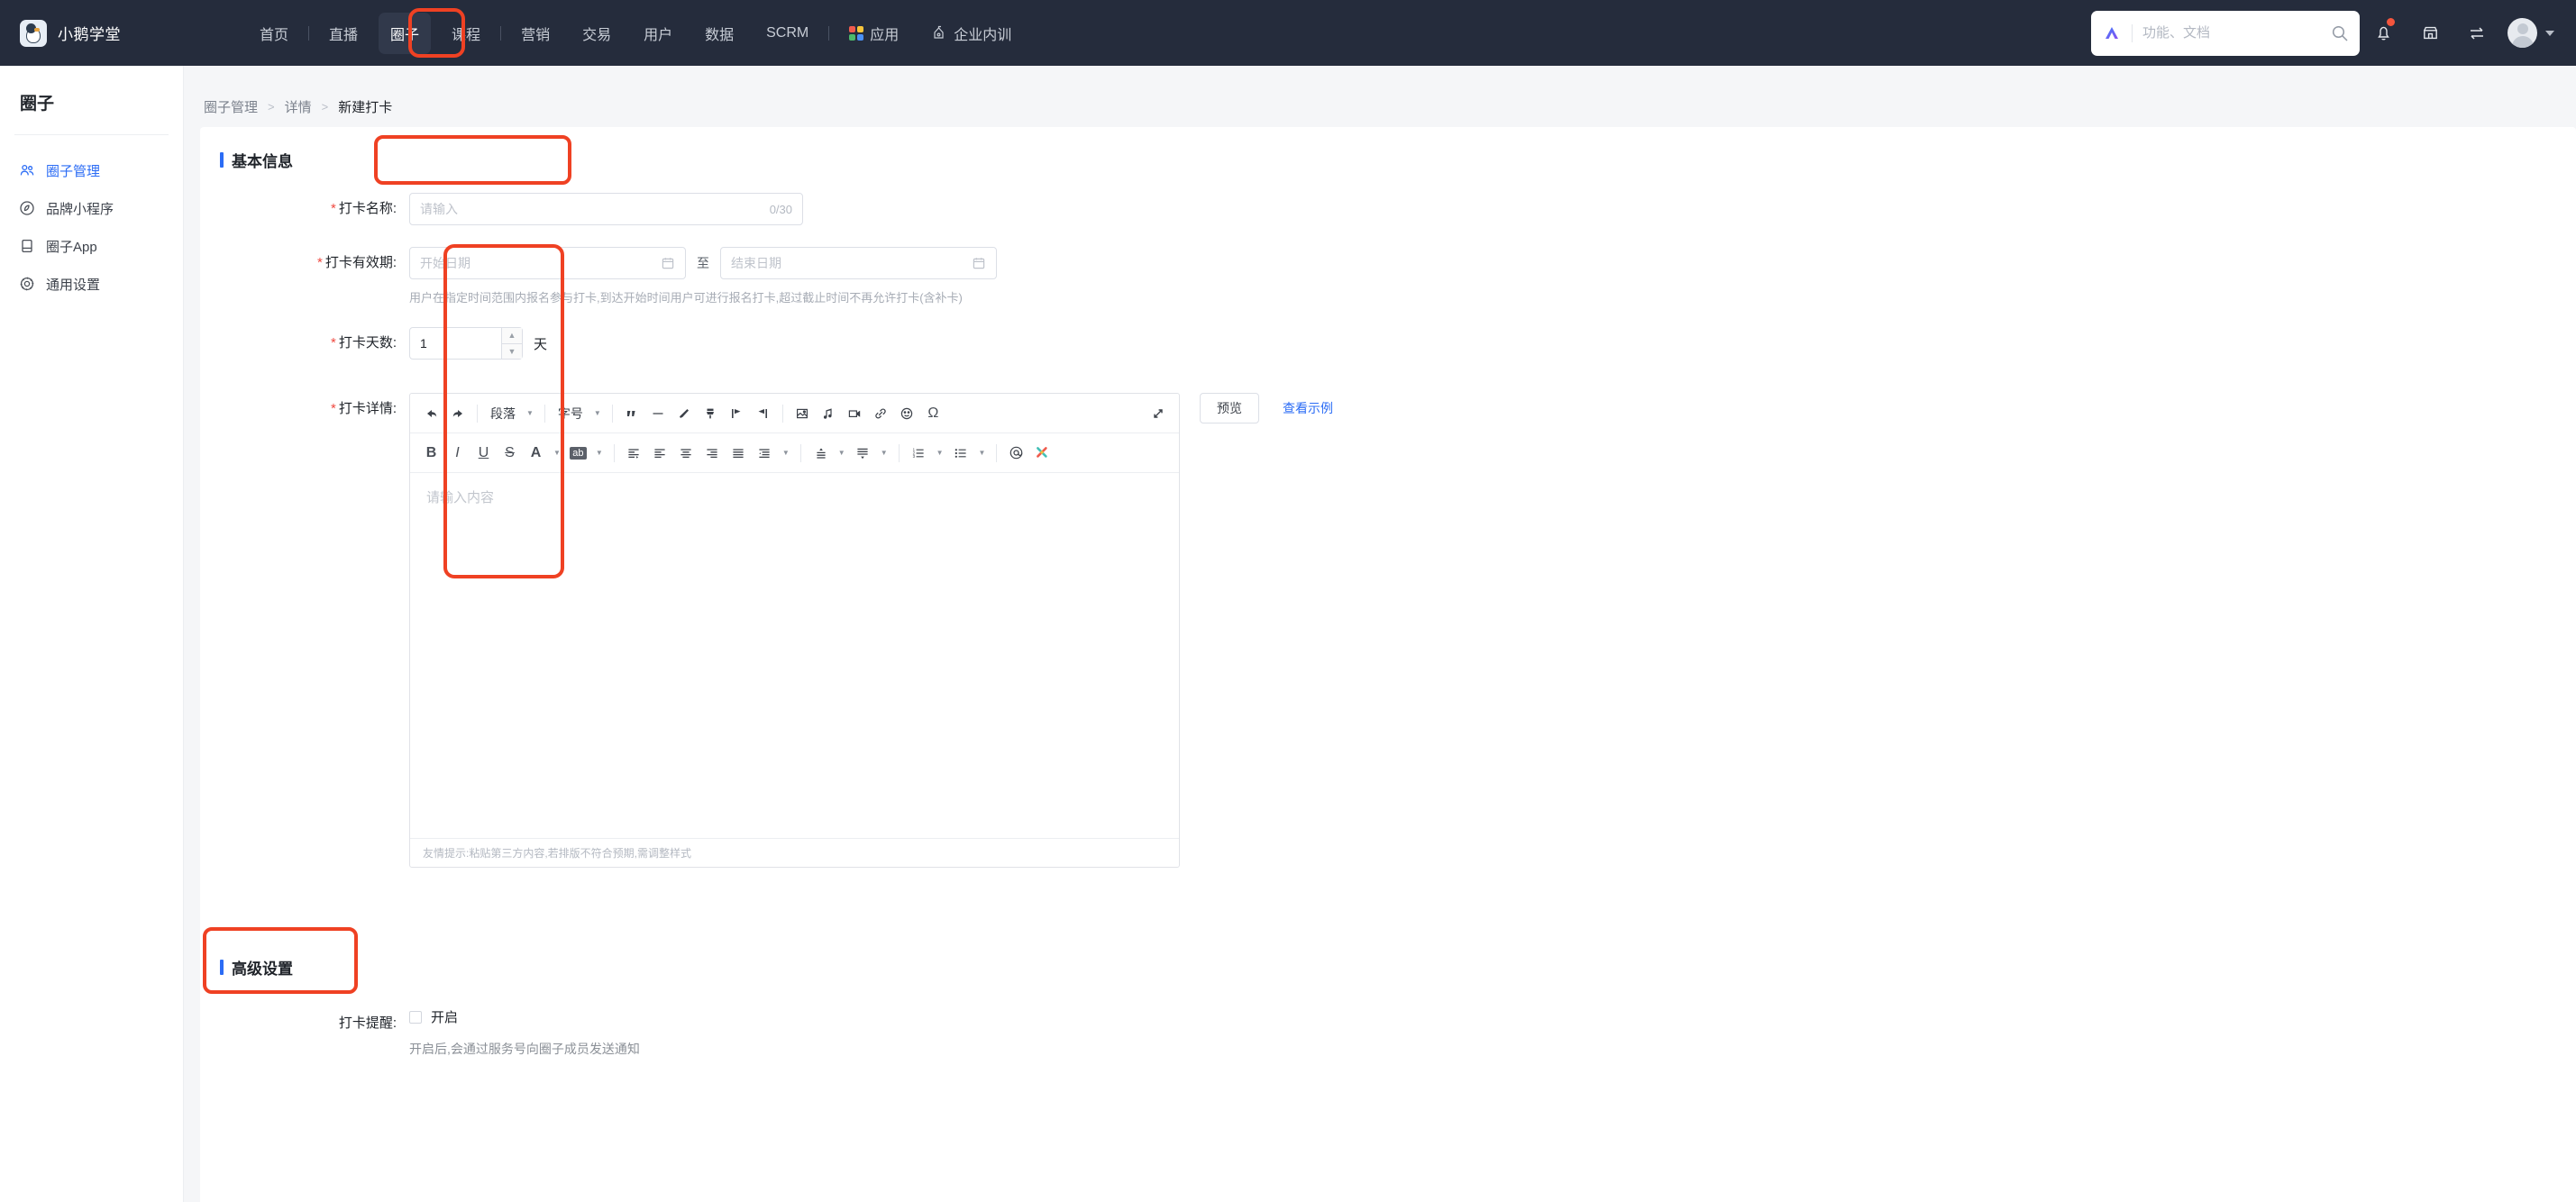 This screenshot has width=2576, height=1202. Describe the element at coordinates (571, 413) in the screenshot. I see `font-size-dropdown: 字号` at that location.